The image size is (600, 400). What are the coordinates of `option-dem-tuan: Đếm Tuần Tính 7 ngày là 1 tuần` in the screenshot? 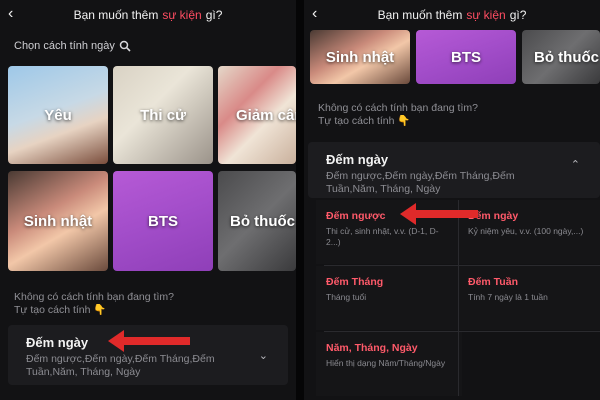 It's located at (529, 298).